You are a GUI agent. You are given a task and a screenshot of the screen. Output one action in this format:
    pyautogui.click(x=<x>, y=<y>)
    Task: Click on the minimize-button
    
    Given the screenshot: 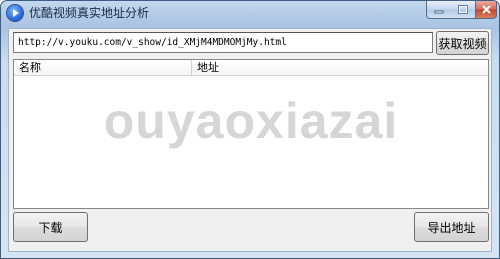 What is the action you would take?
    pyautogui.click(x=439, y=10)
    